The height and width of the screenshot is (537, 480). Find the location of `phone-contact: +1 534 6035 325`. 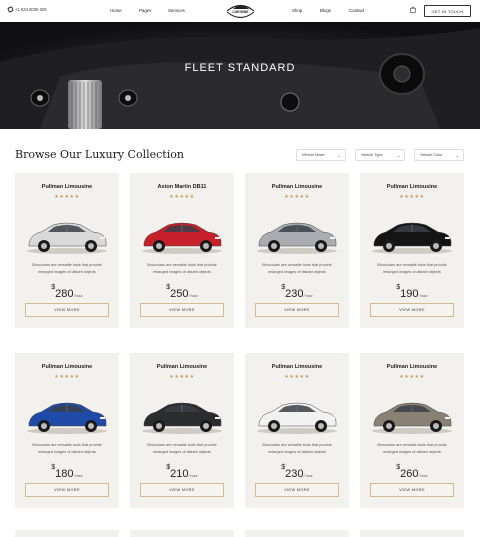

phone-contact: +1 534 6035 325 is located at coordinates (27, 9).